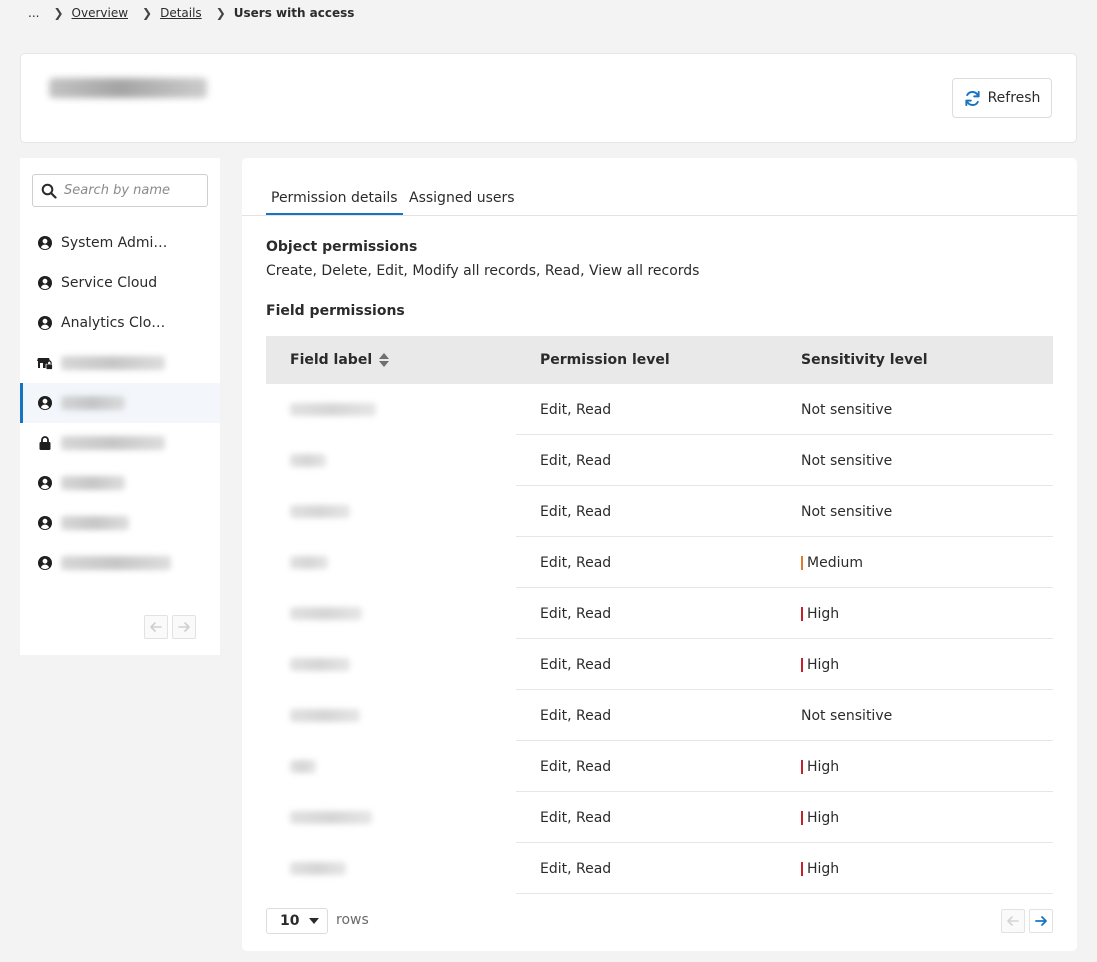 This screenshot has height=962, width=1097. What do you see at coordinates (134, 190) in the screenshot?
I see `search-input` at bounding box center [134, 190].